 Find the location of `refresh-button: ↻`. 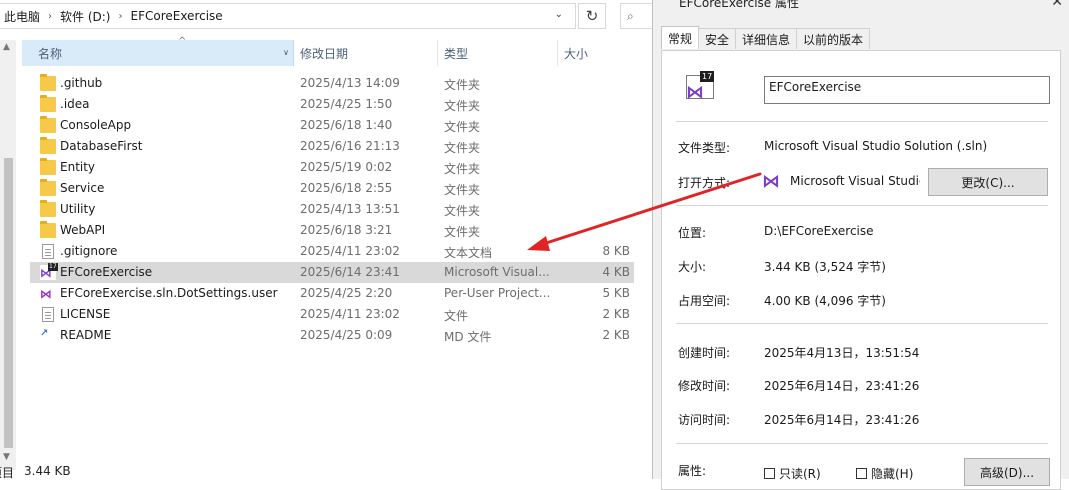

refresh-button: ↻ is located at coordinates (592, 16).